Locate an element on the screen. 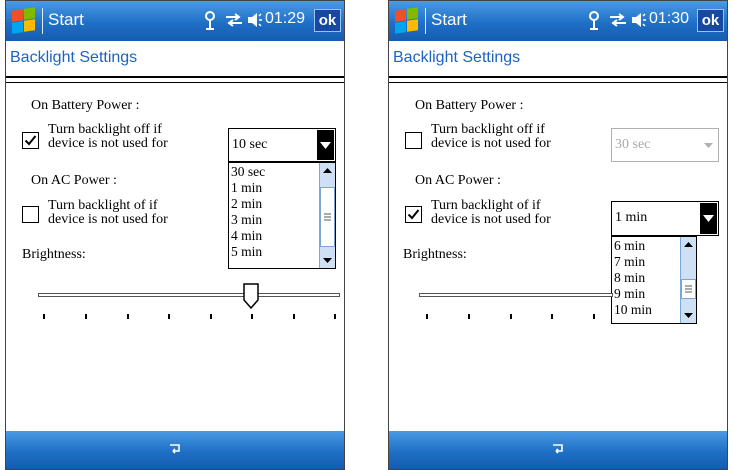 Image resolution: width=733 pixels, height=470 pixels. clock-time: 01:30 is located at coordinates (669, 19).